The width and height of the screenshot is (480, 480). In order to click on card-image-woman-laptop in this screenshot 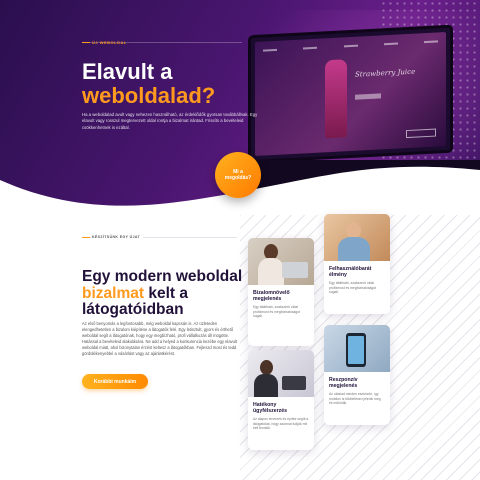, I will do `click(281, 261)`.